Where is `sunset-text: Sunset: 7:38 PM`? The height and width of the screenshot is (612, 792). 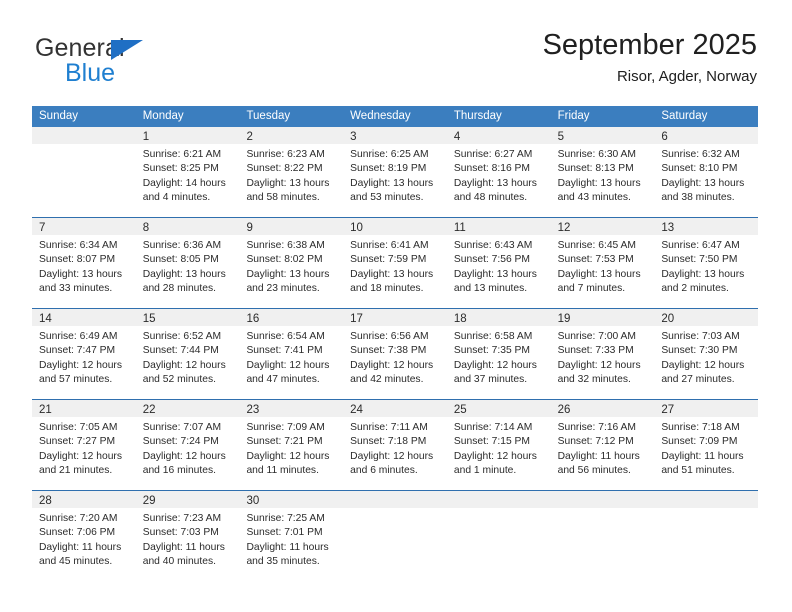
sunset-text: Sunset: 7:38 PM is located at coordinates (388, 351).